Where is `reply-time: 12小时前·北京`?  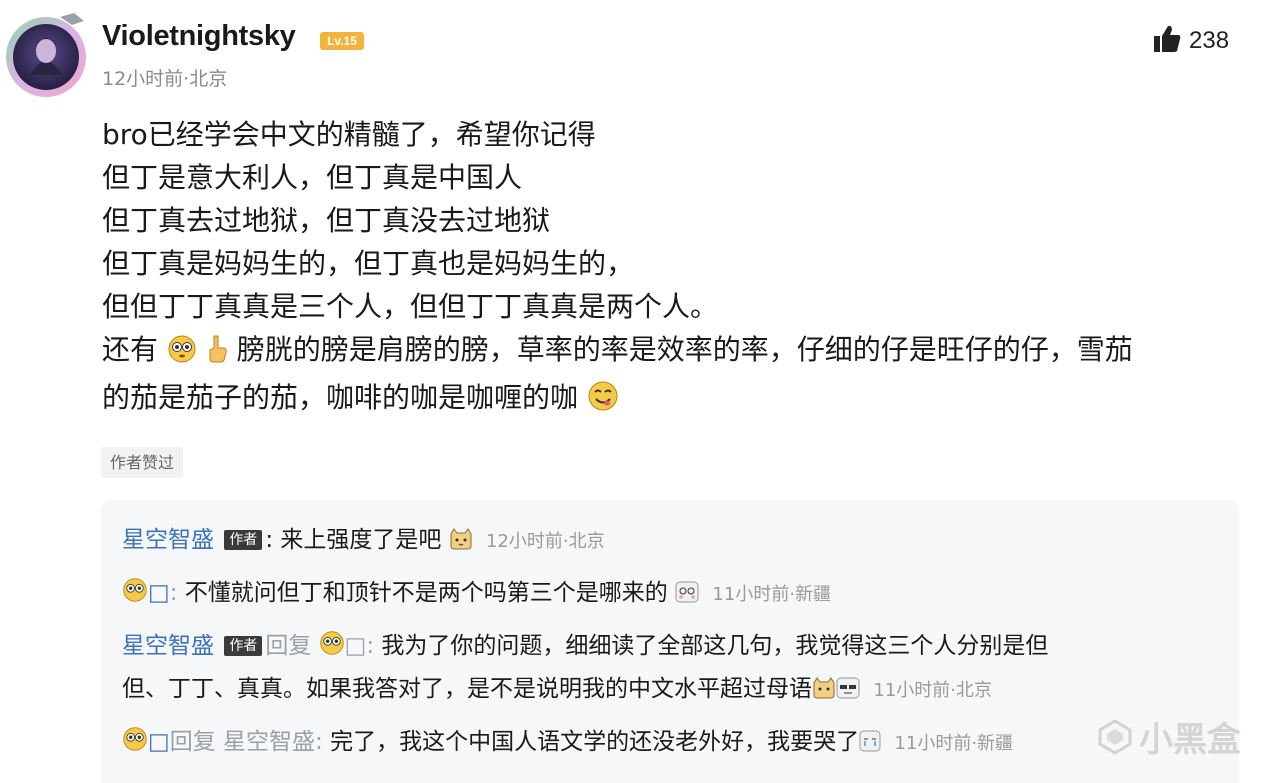 reply-time: 12小时前·北京 is located at coordinates (545, 541).